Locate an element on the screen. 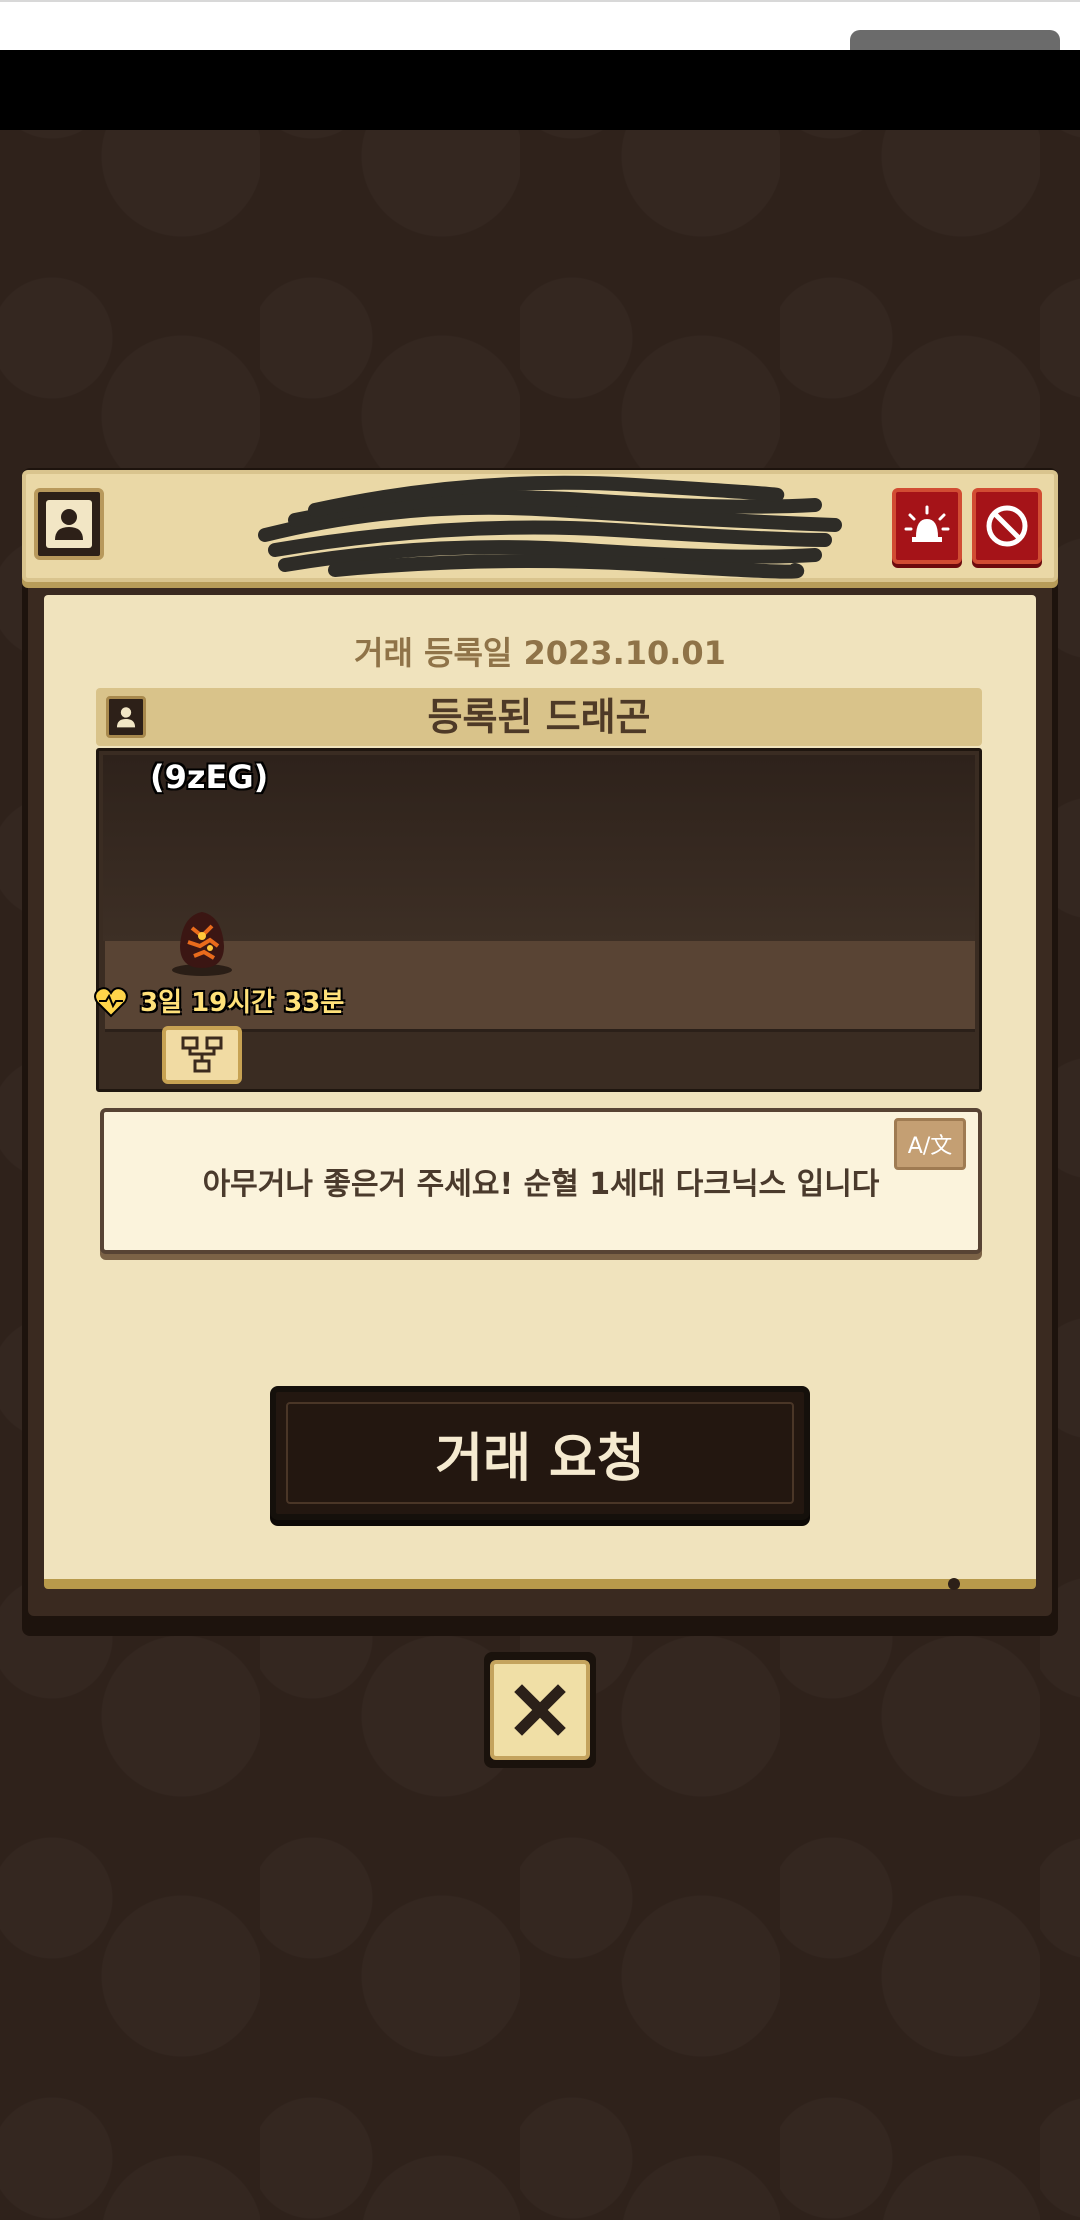 The height and width of the screenshot is (2220, 1080). person-icon is located at coordinates (69, 524).